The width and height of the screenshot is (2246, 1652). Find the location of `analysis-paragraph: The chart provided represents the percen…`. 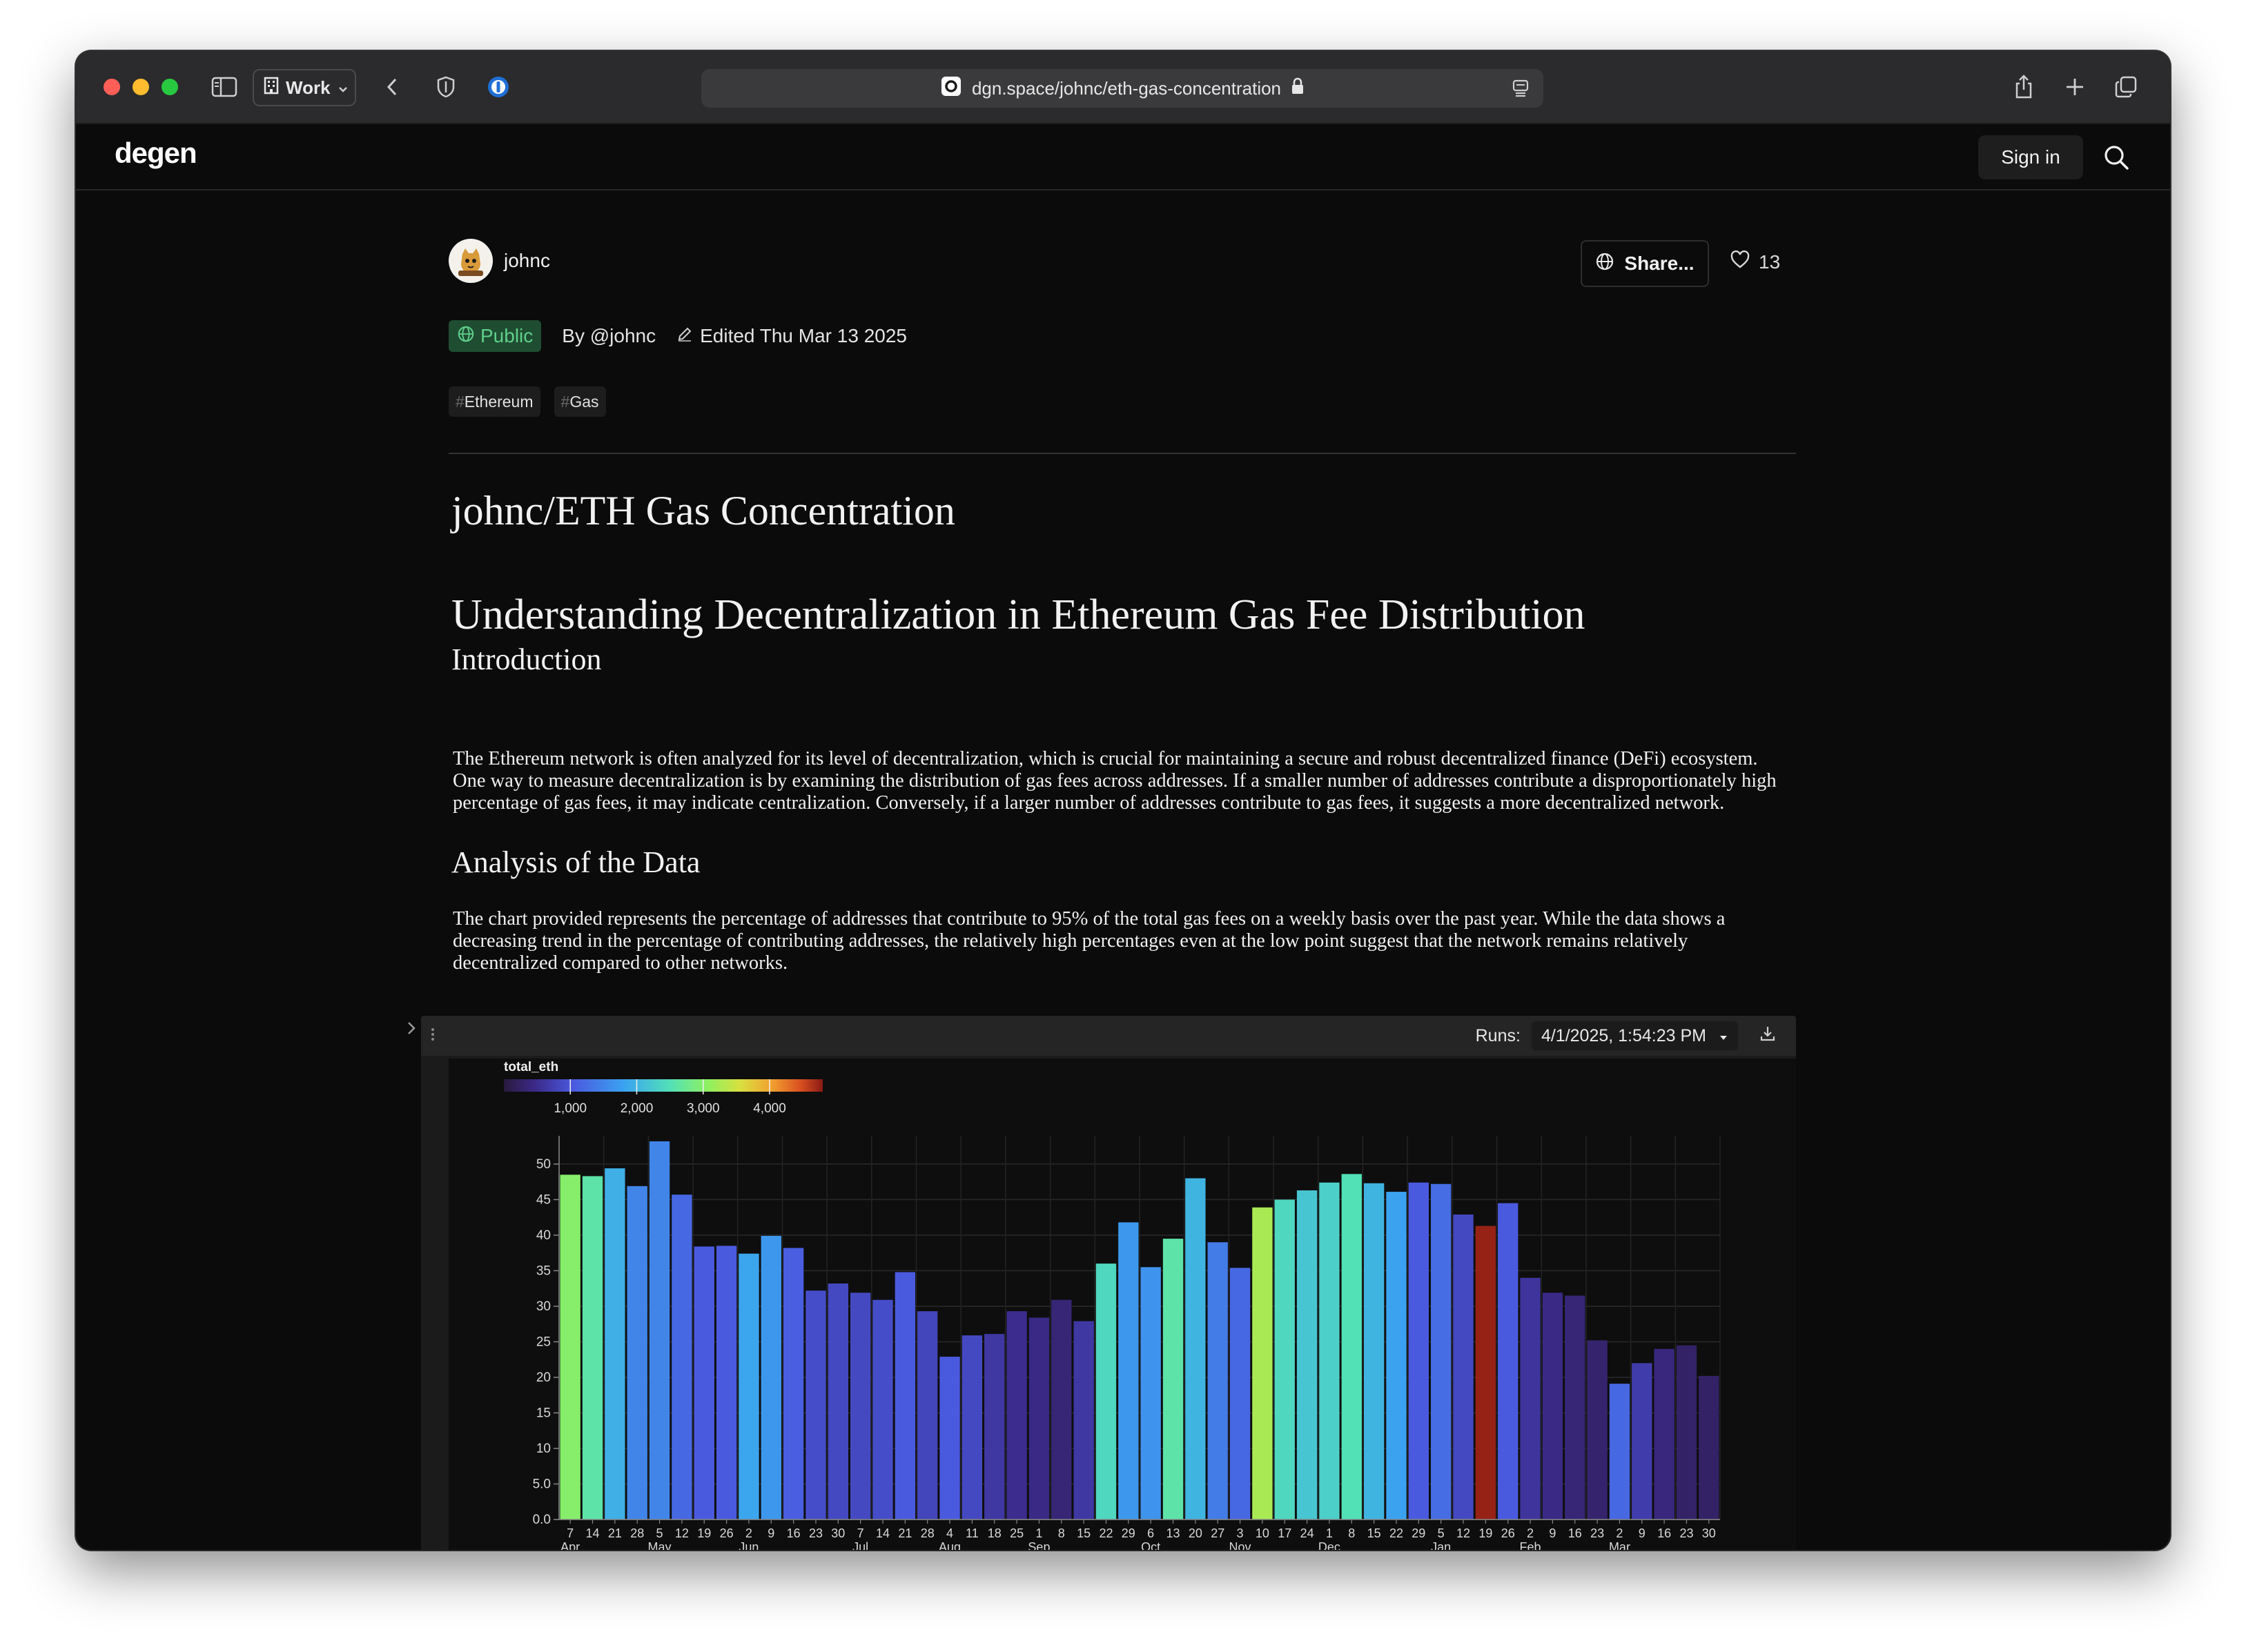

analysis-paragraph: The chart provided represents the percen… is located at coordinates (1090, 941).